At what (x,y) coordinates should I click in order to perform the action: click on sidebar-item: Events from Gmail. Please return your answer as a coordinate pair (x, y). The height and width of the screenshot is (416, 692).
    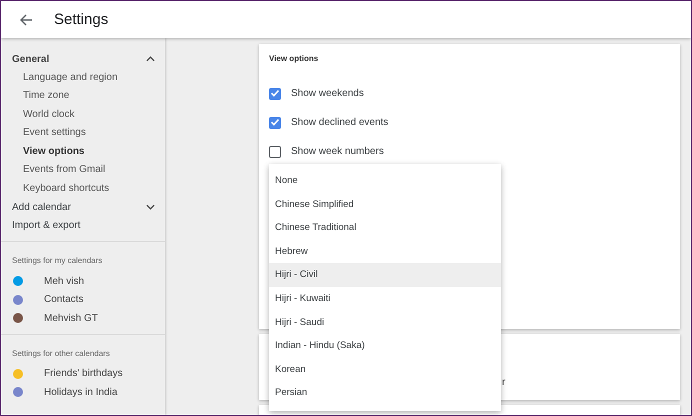
    Looking at the image, I should click on (83, 170).